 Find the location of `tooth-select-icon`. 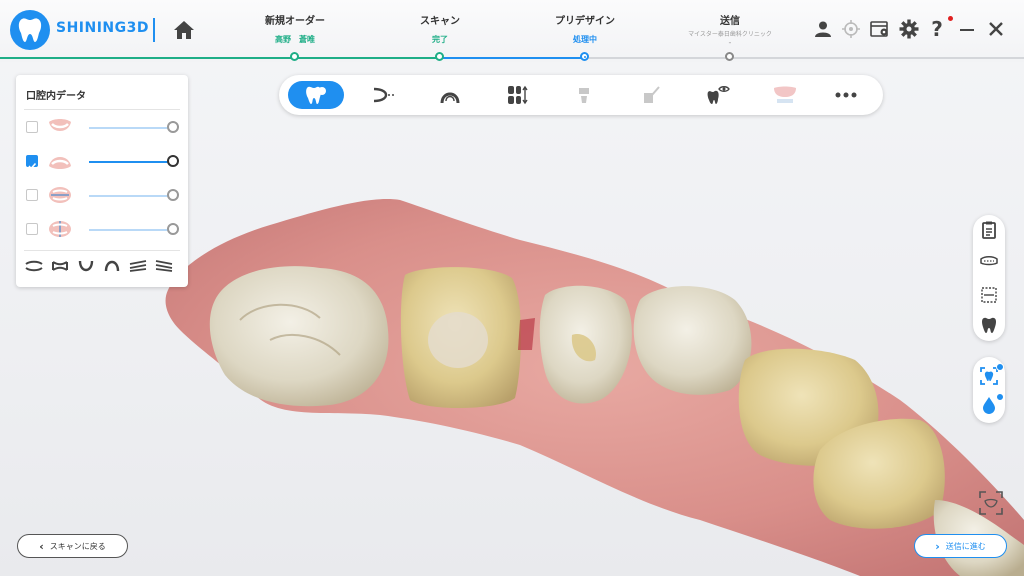

tooth-select-icon is located at coordinates (316, 95).